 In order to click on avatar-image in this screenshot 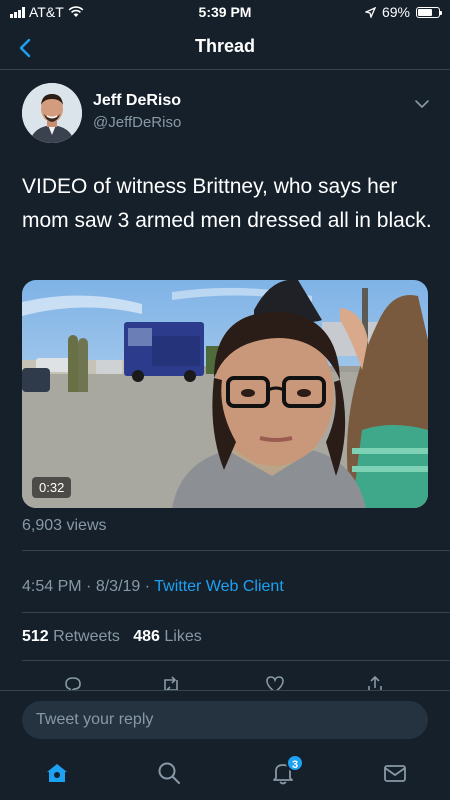, I will do `click(52, 113)`.